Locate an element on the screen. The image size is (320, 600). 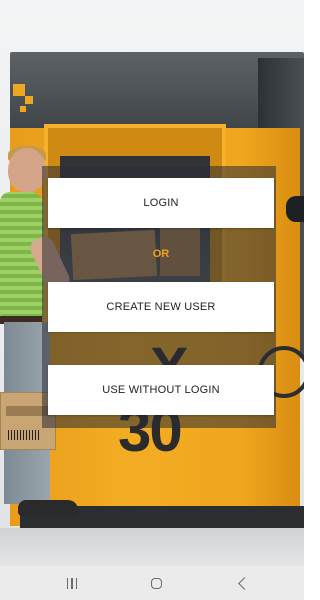
use-without-login-button: USE WITHOUT LOGIN is located at coordinates (161, 390).